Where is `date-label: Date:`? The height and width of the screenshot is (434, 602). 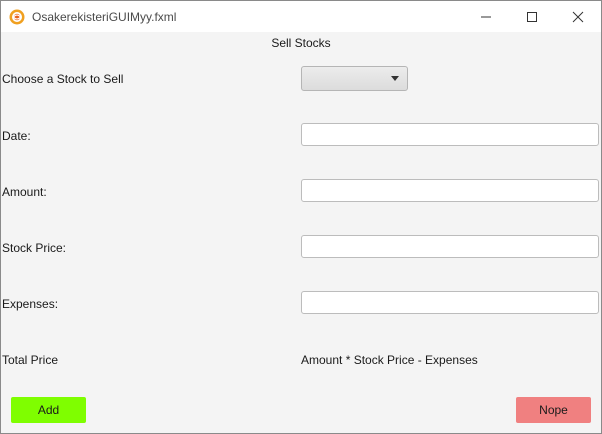
date-label: Date: is located at coordinates (16, 136).